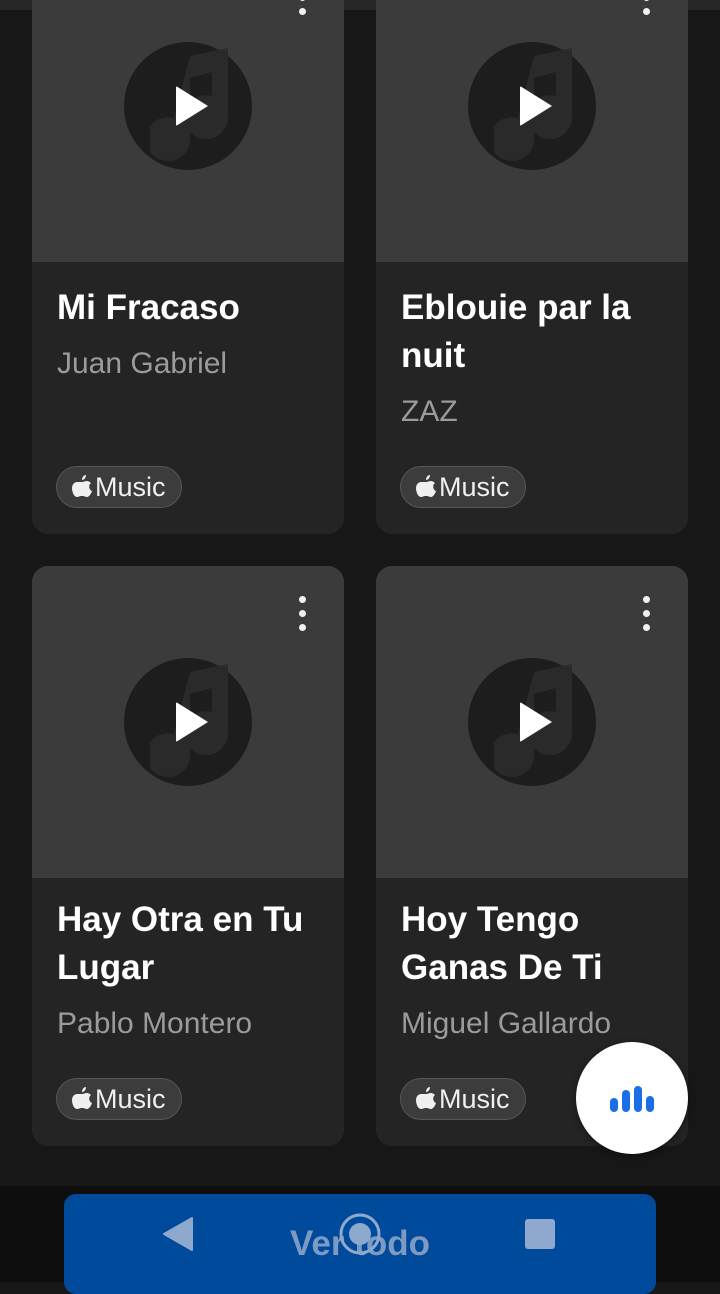  Describe the element at coordinates (429, 411) in the screenshot. I see `song-artist: ZAZ` at that location.